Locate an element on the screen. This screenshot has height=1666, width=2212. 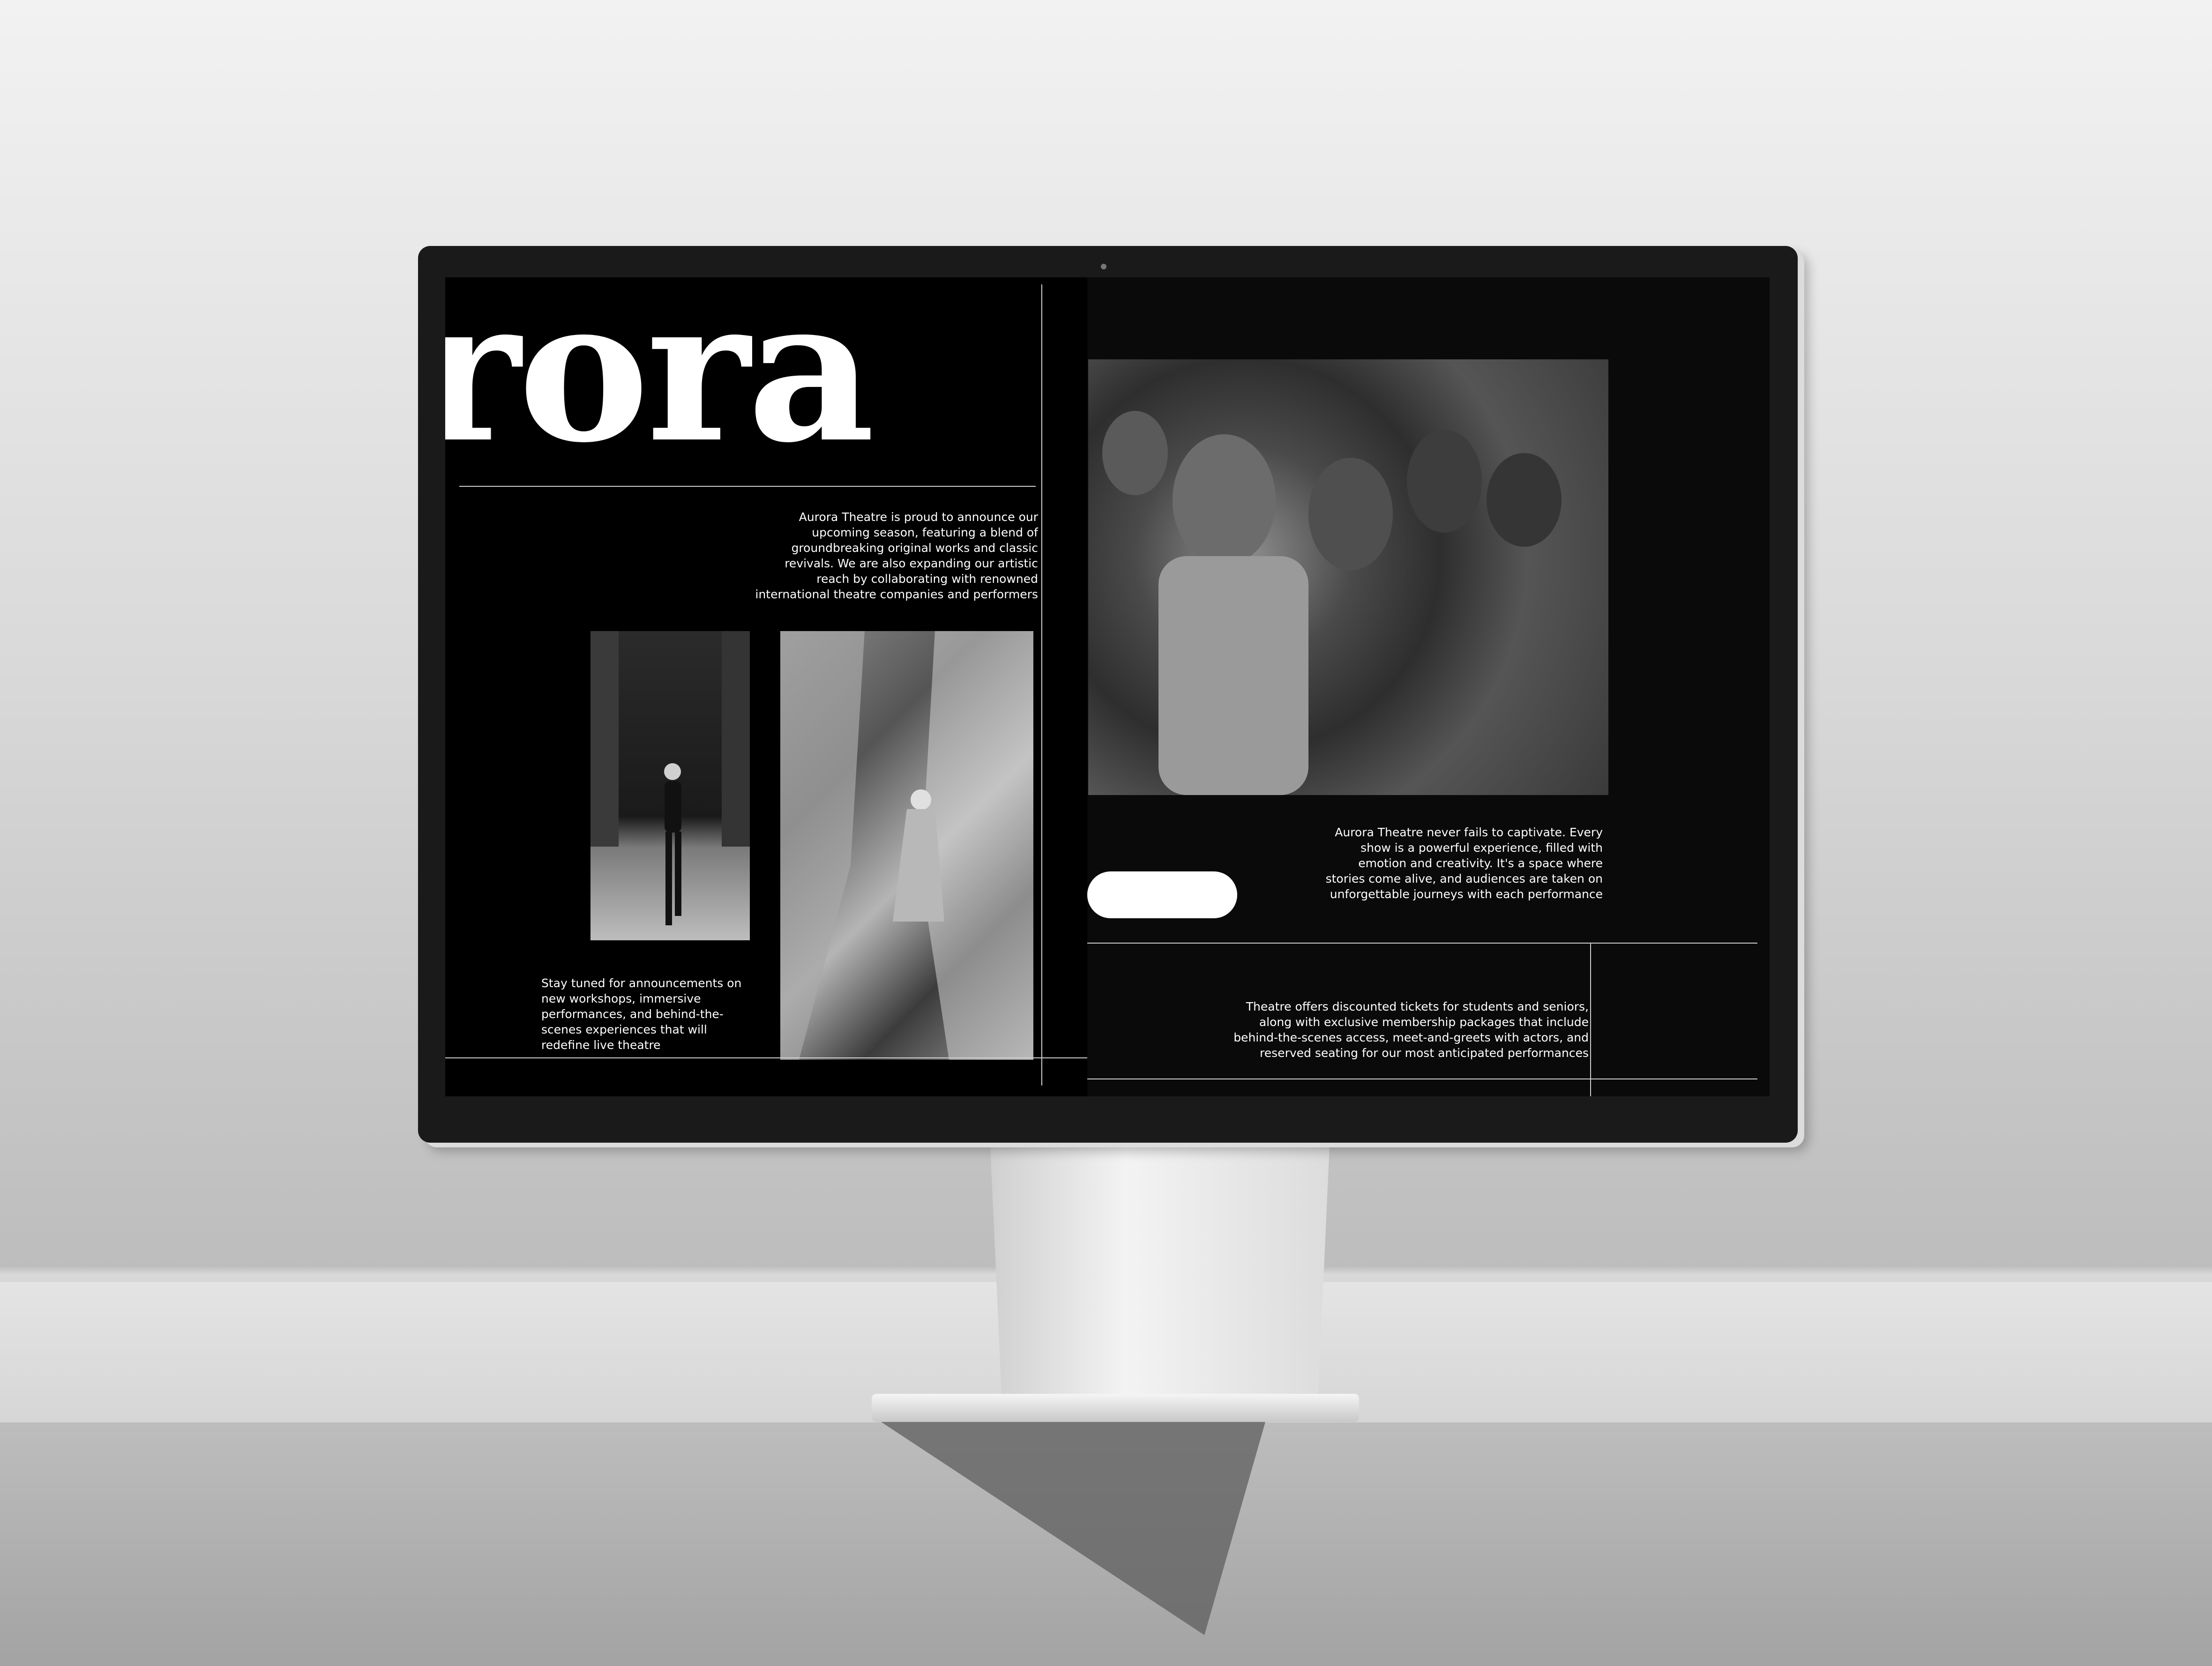
left-column-divider is located at coordinates (1041, 685).